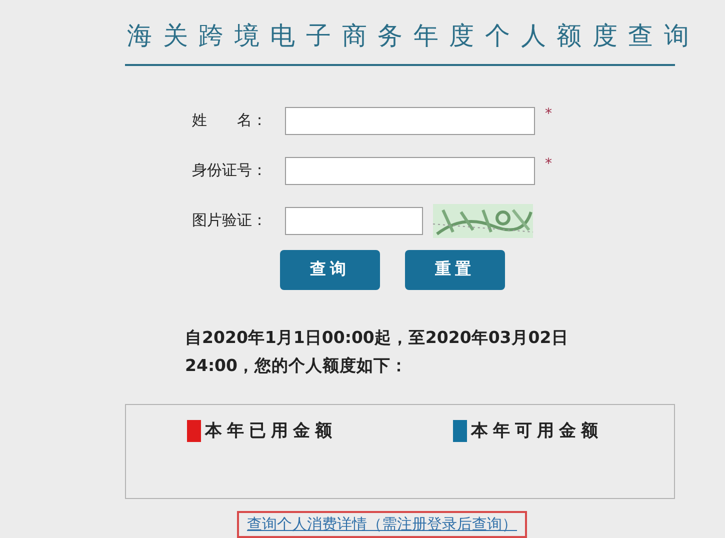 Image resolution: width=725 pixels, height=538 pixels. I want to click on query-button: 查询, so click(330, 270).